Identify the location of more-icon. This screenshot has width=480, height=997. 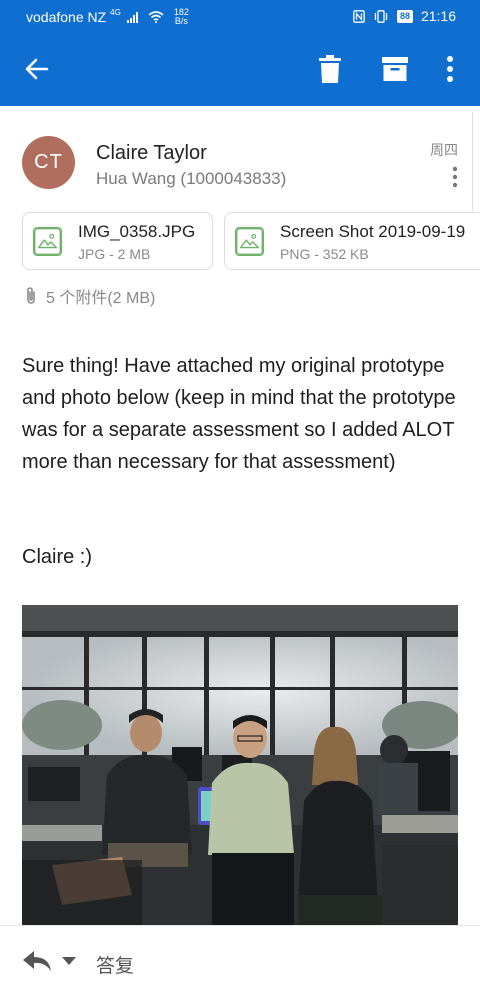
(450, 69).